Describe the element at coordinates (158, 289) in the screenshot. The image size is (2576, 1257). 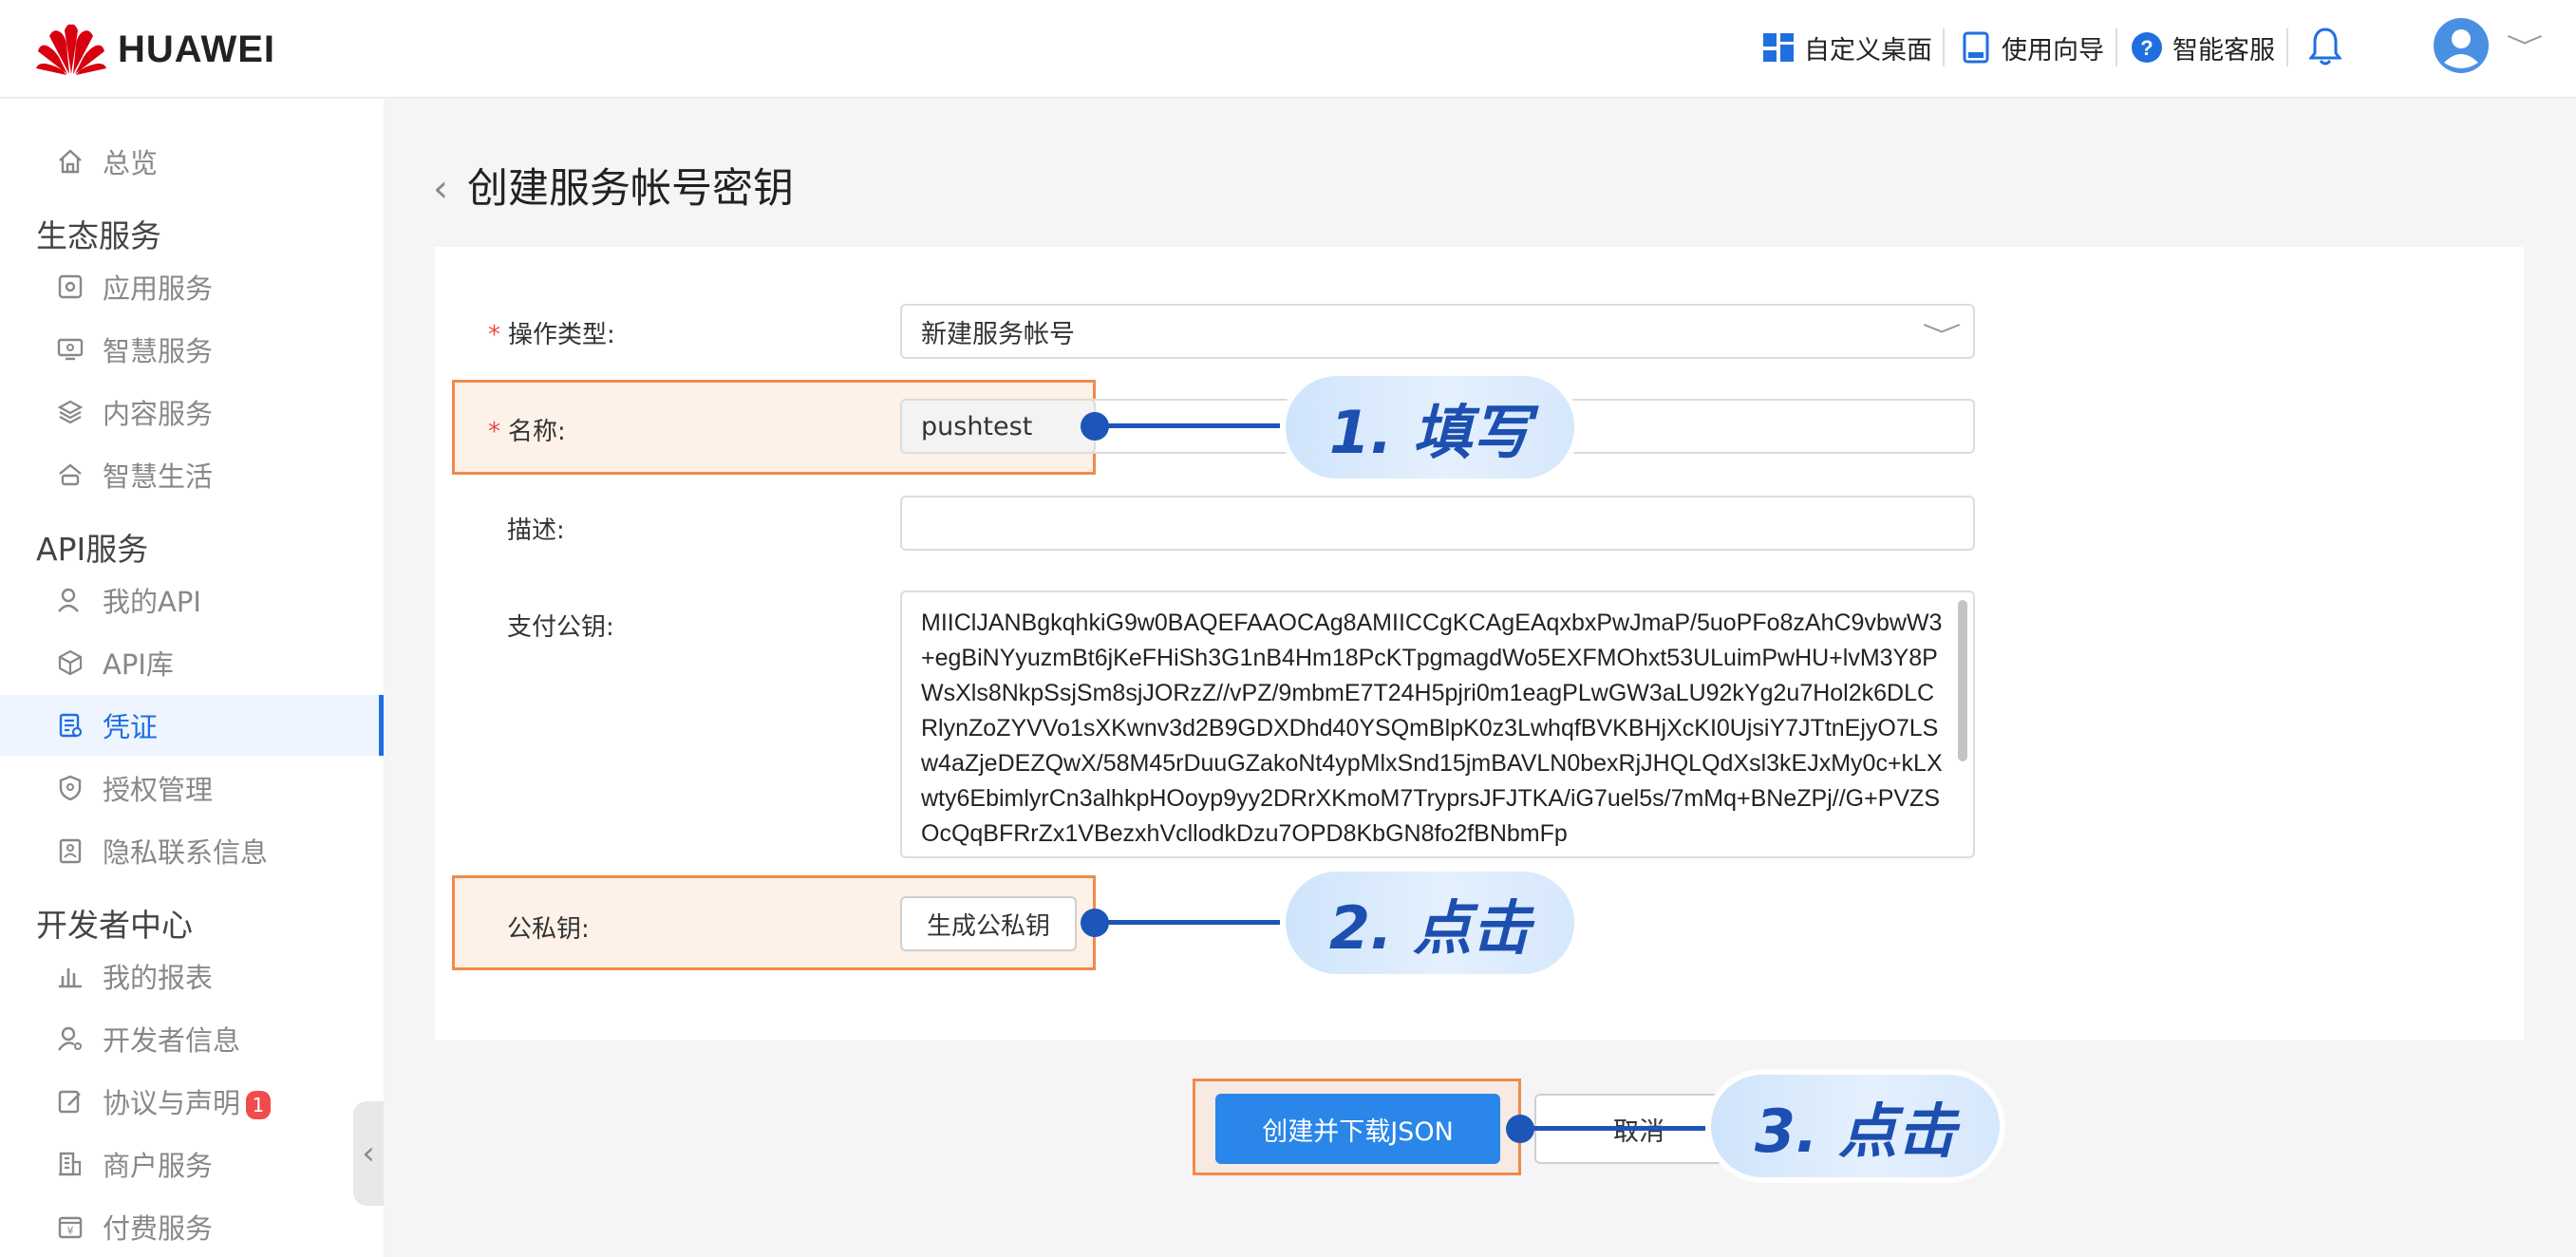
I see `sidebar-item-label: 应用服务` at that location.